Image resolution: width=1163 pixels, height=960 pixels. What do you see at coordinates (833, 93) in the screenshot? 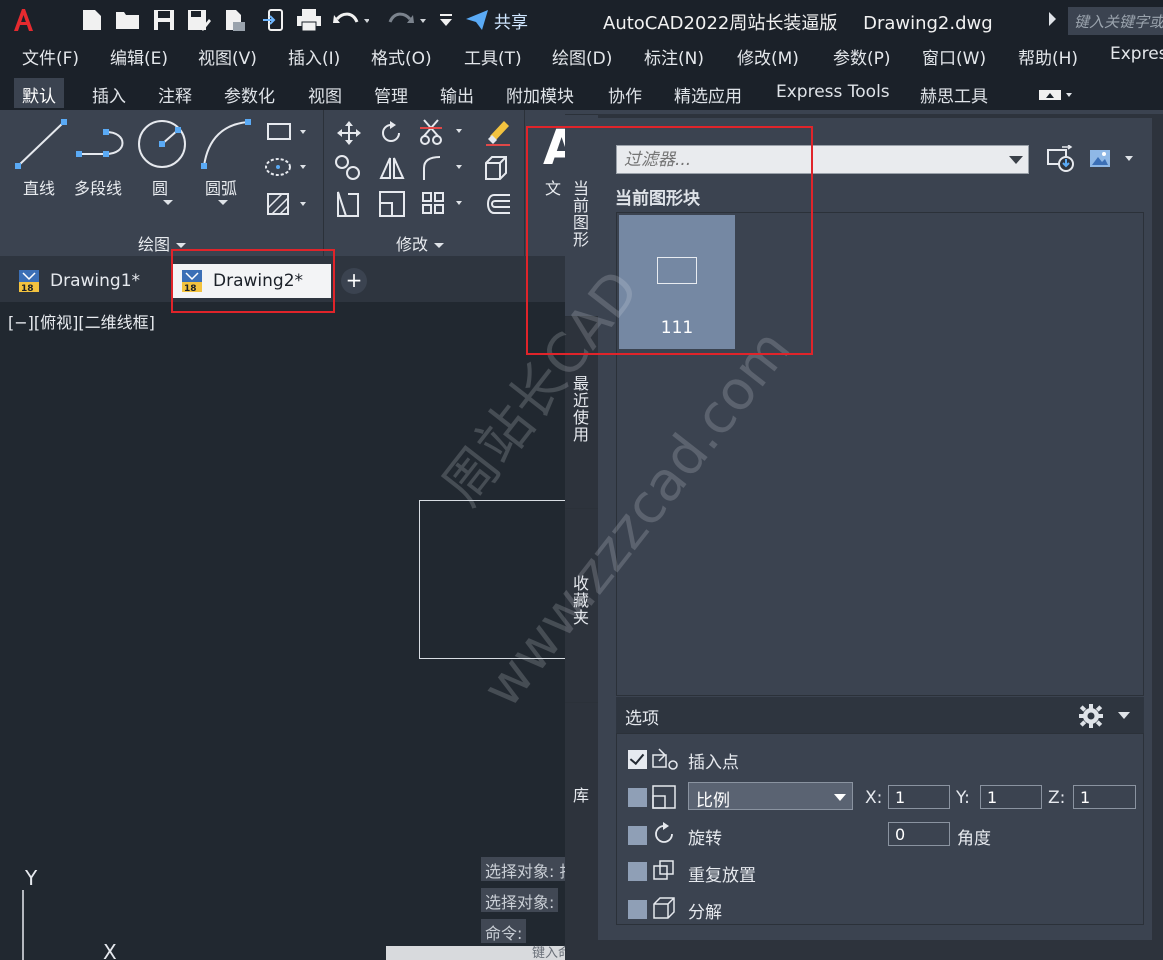
I see `tab-express-tools: Express Tools` at bounding box center [833, 93].